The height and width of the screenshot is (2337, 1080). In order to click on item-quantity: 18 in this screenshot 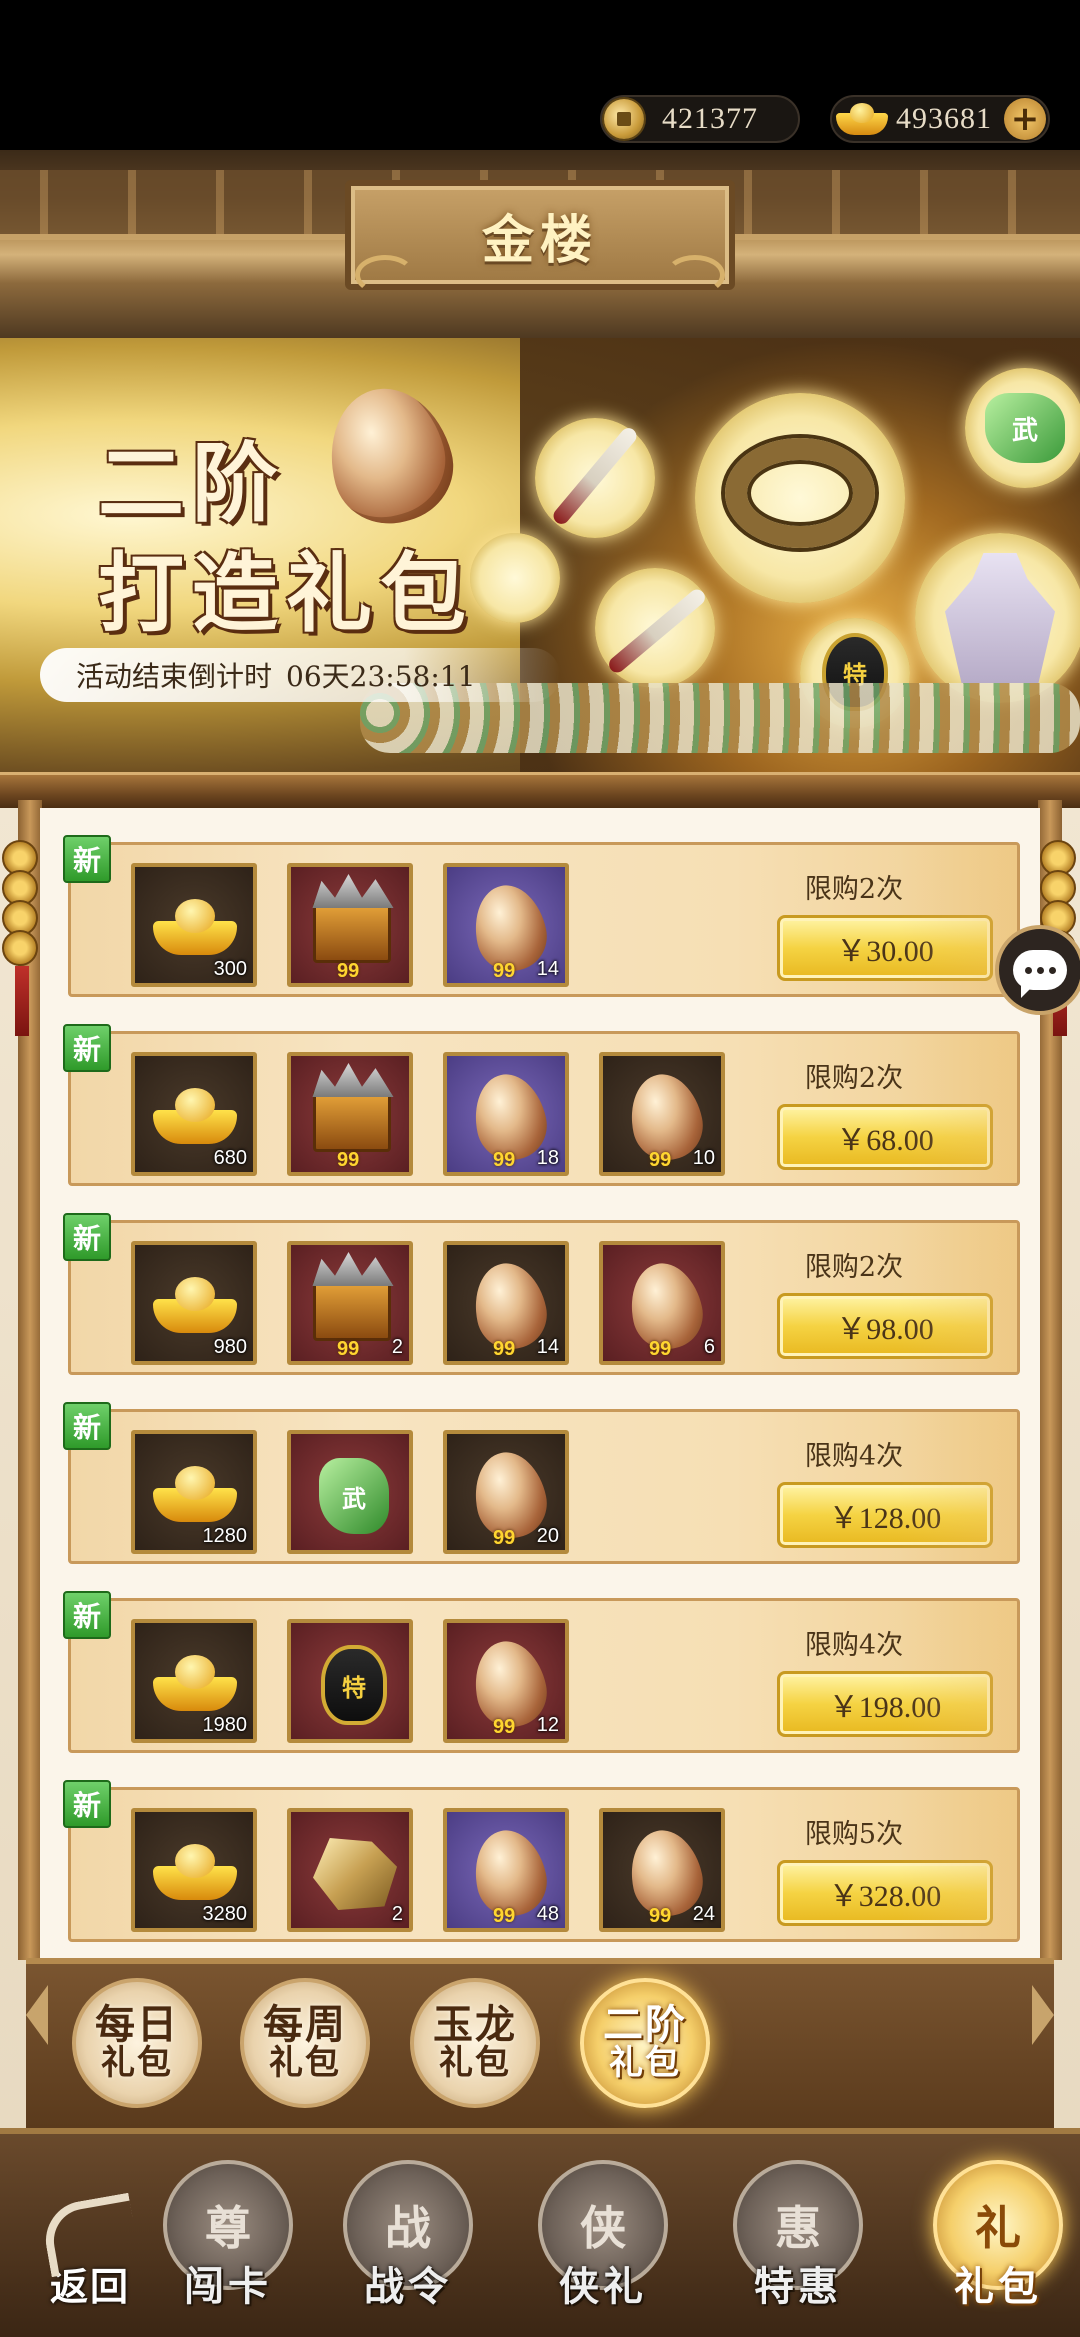, I will do `click(547, 1158)`.